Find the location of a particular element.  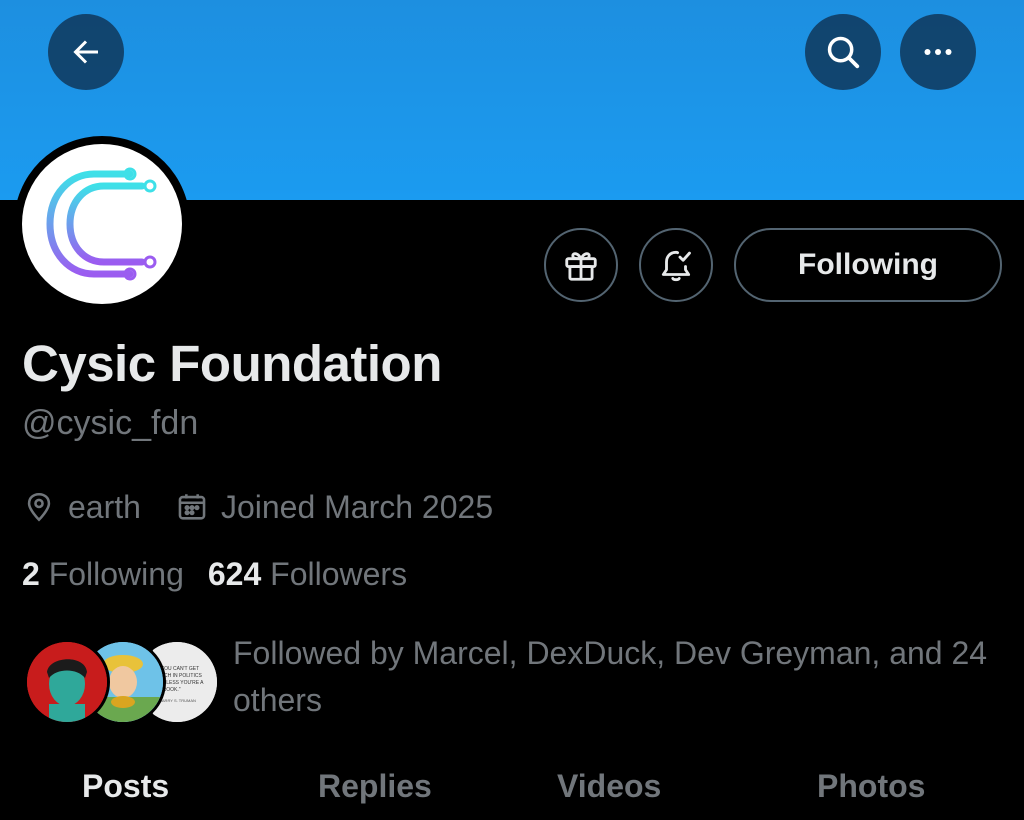

following-label: Following is located at coordinates (116, 574).